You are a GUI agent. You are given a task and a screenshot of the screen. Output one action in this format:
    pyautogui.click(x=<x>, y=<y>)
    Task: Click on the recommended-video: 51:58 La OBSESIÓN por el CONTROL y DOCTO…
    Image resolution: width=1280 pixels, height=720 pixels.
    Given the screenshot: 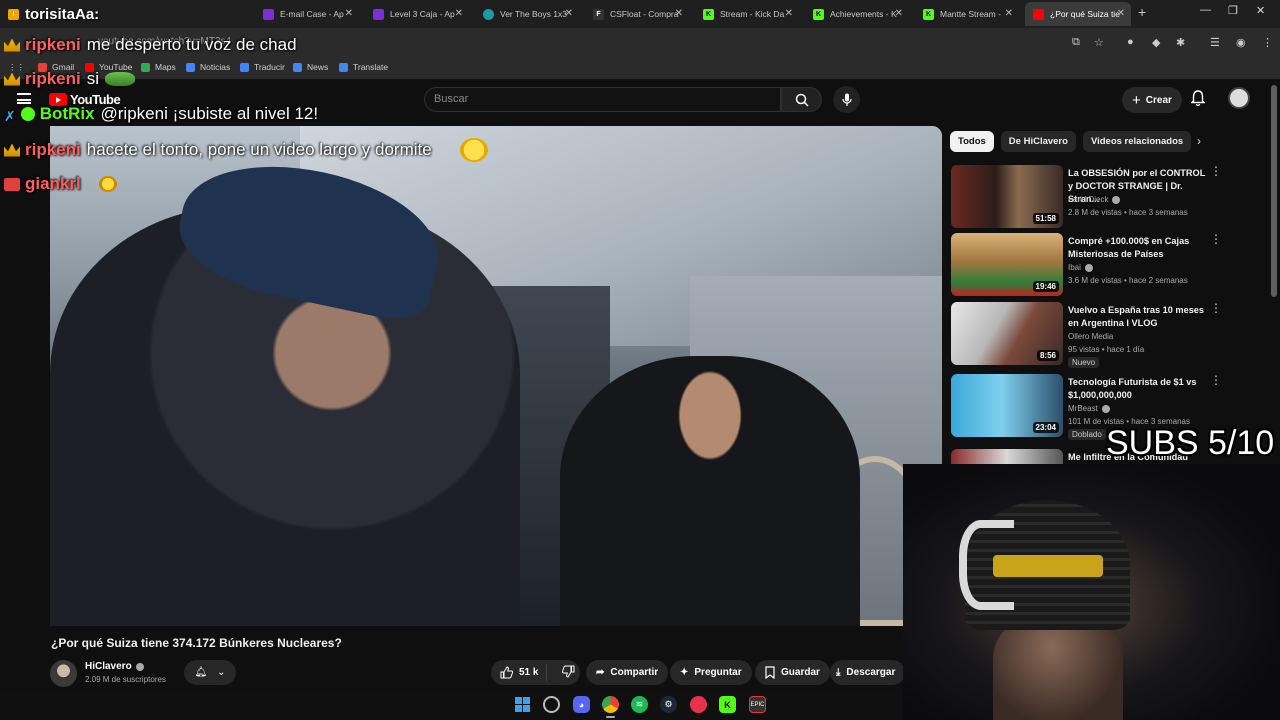 What is the action you would take?
    pyautogui.click(x=1106, y=197)
    